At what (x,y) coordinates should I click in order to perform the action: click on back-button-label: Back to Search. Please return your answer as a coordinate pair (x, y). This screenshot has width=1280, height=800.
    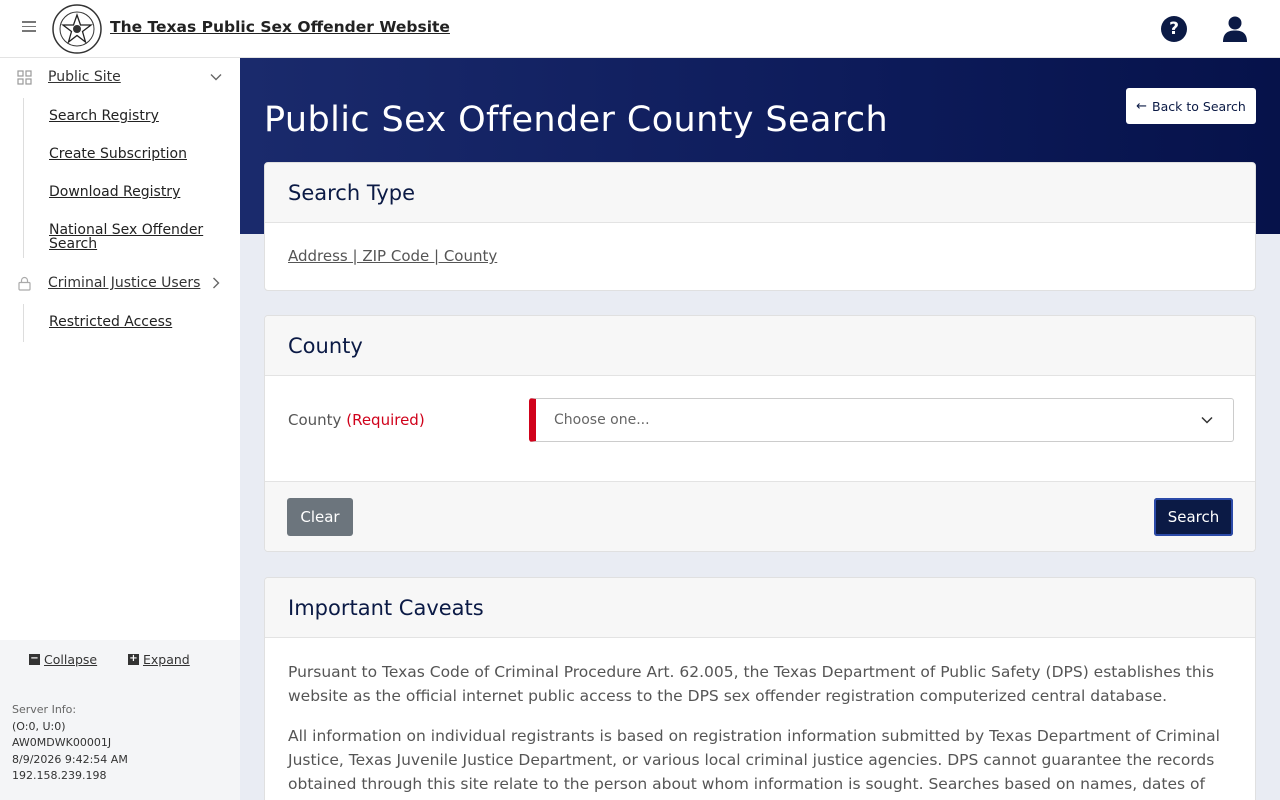
    Looking at the image, I should click on (1199, 106).